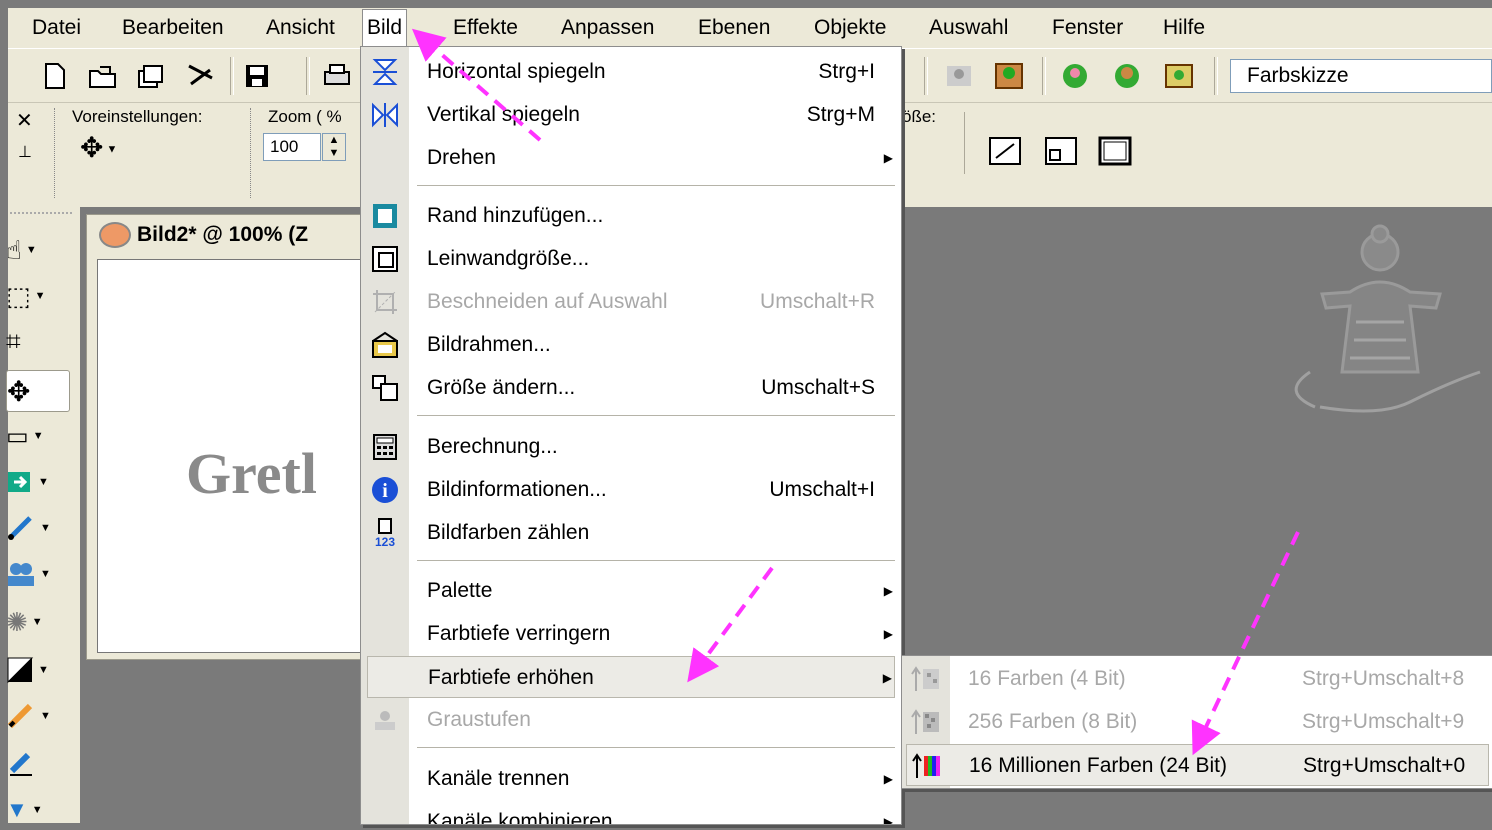  Describe the element at coordinates (631, 533) in the screenshot. I see `menu-bildfarben-zaehlen: 123 Bildfarben zählen` at that location.